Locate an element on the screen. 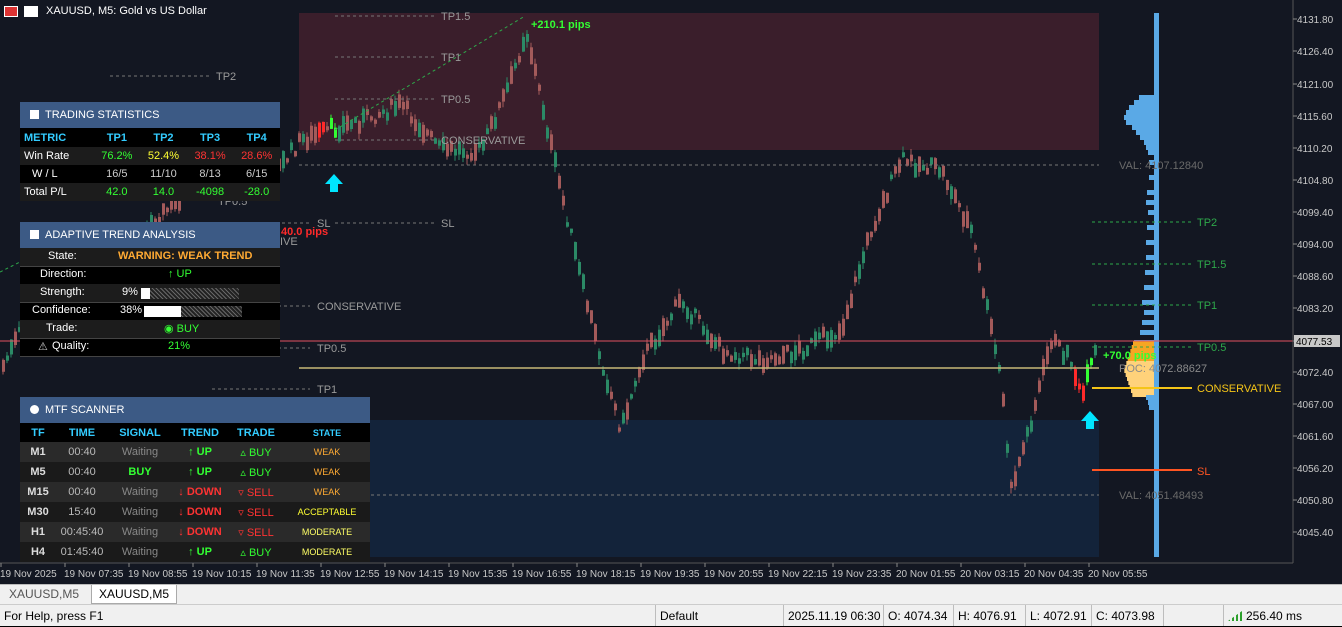  sl-label: SL is located at coordinates (447, 224).